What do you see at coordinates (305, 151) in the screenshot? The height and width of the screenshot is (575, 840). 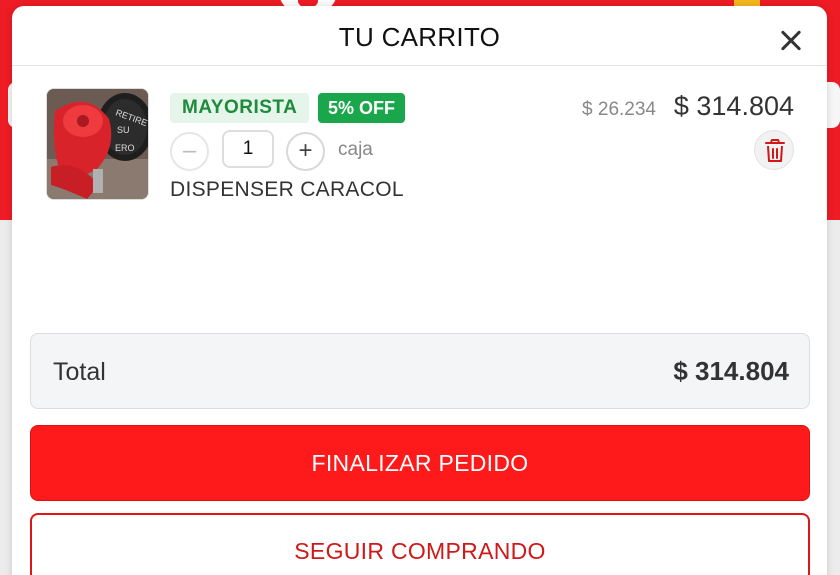 I see `quantity-increase-button: +` at bounding box center [305, 151].